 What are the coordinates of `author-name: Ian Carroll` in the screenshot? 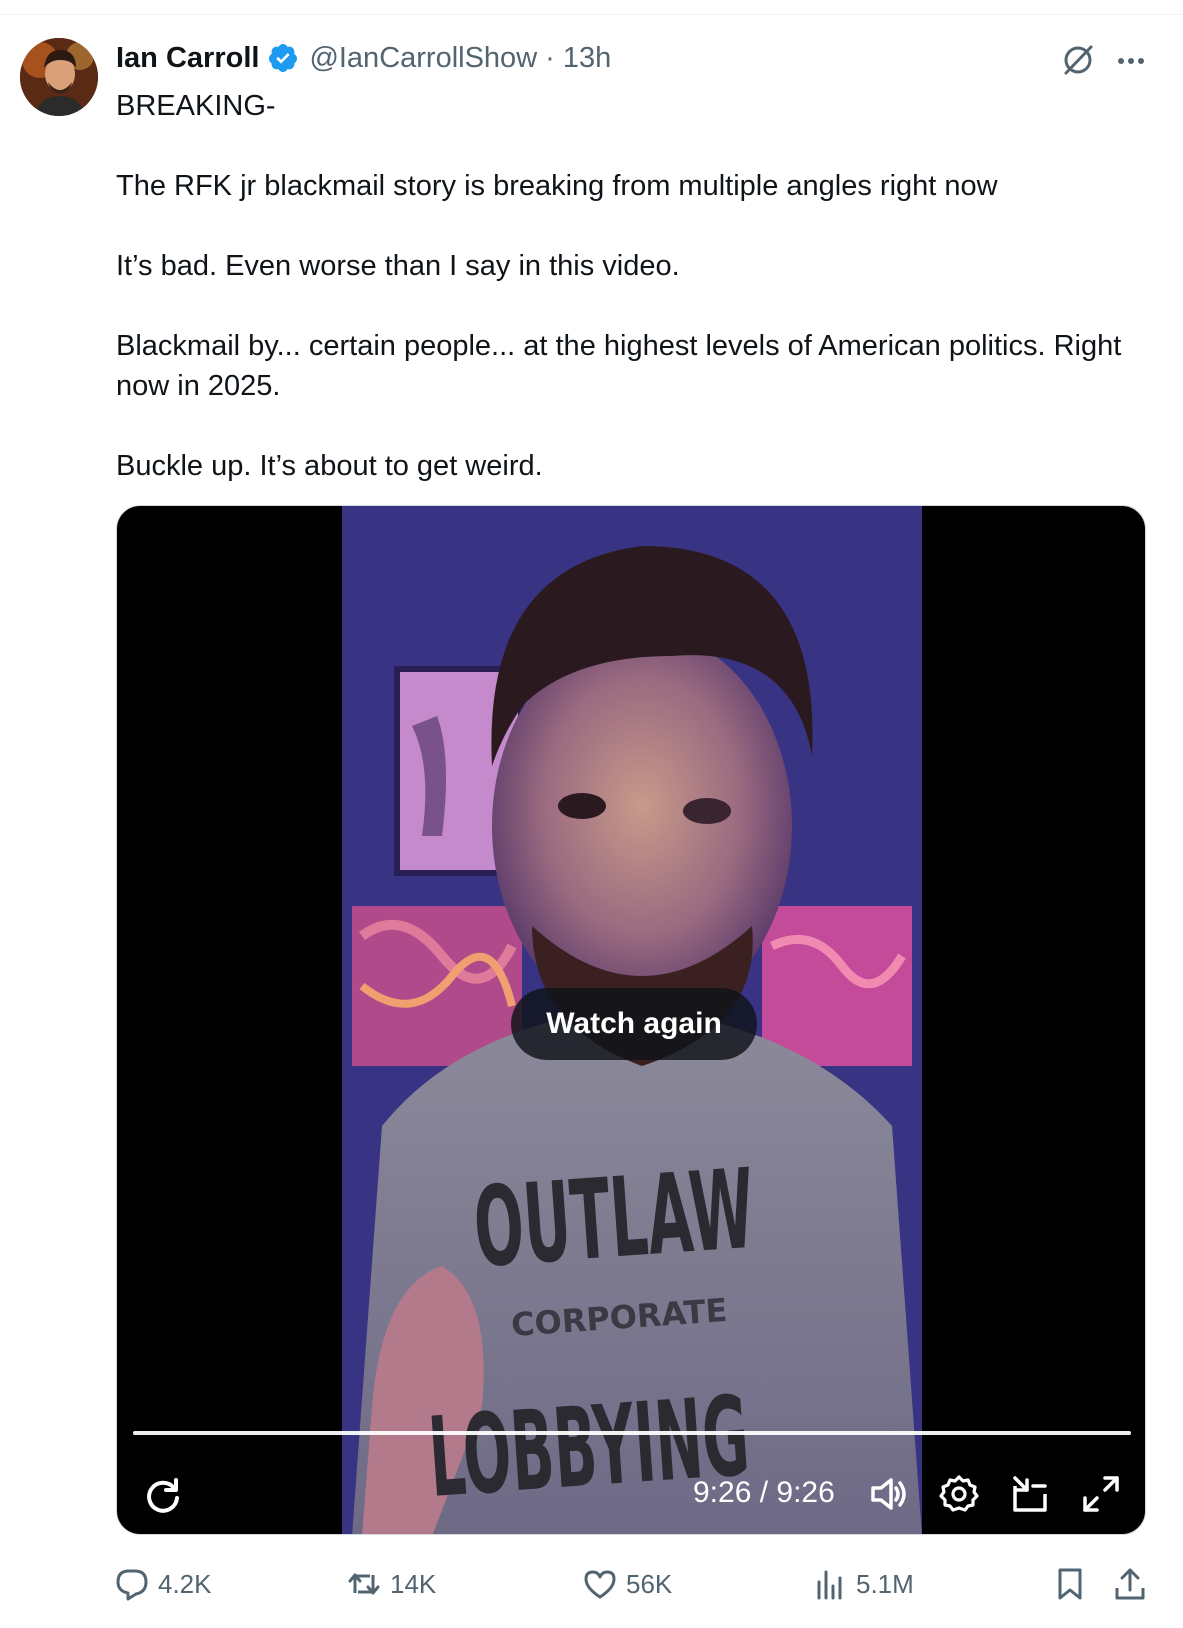 It's located at (187, 58).